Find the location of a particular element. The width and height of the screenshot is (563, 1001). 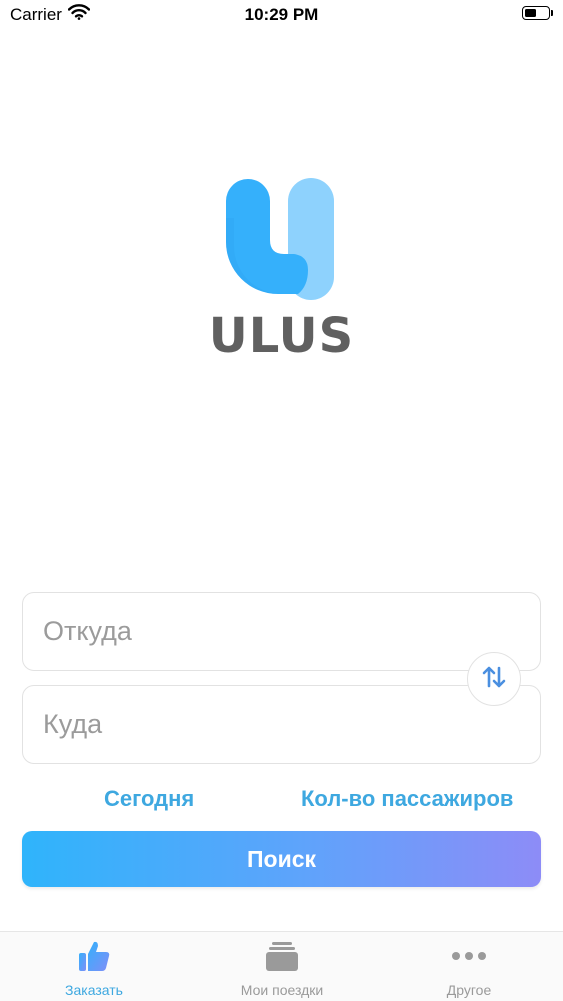

tab-my-trips: Мои поездки is located at coordinates (282, 966).